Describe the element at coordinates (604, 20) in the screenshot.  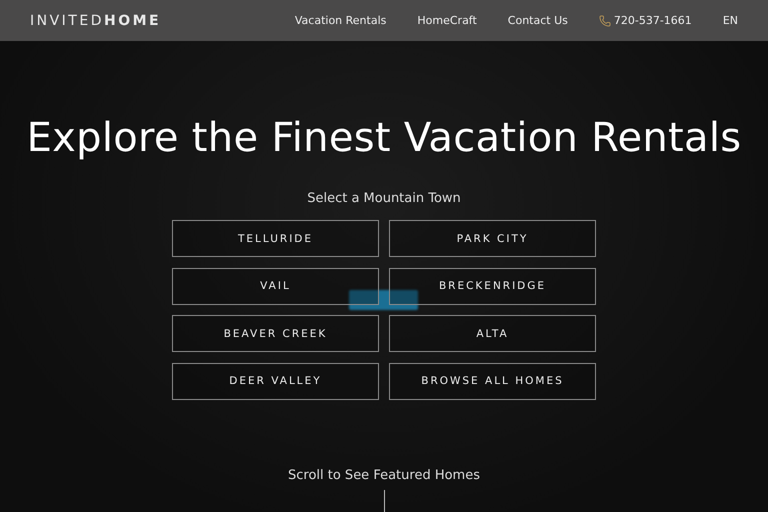
I see `phone-icon` at that location.